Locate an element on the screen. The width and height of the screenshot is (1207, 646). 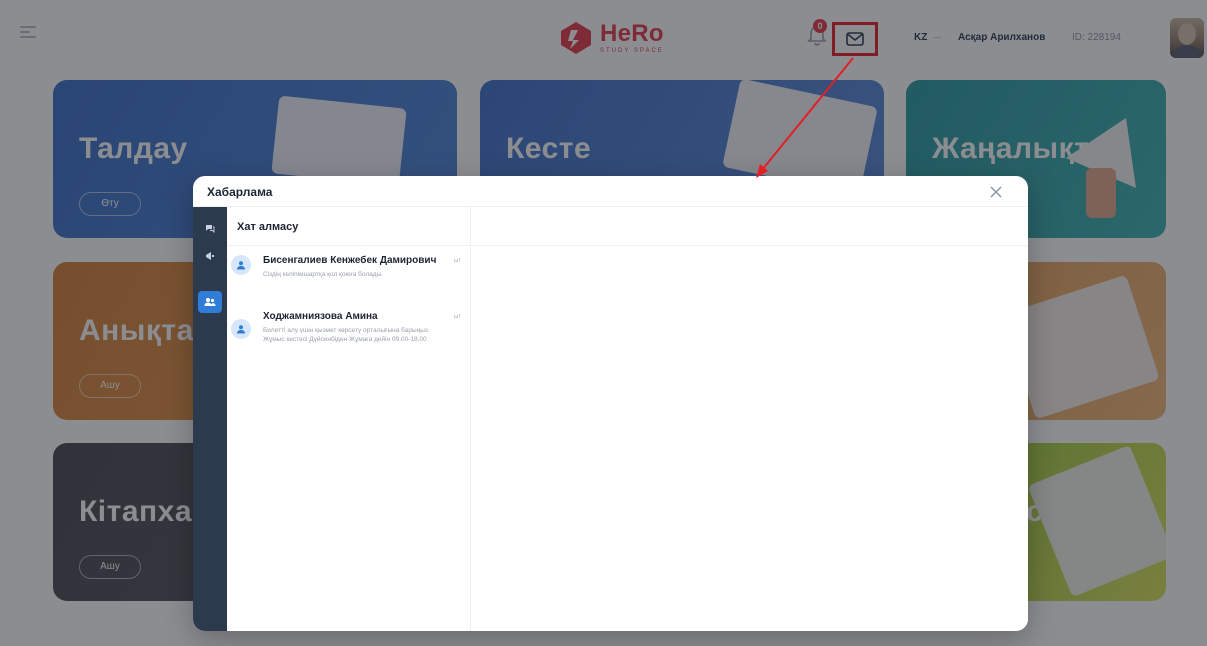
rail-item-contacts is located at coordinates (210, 302).